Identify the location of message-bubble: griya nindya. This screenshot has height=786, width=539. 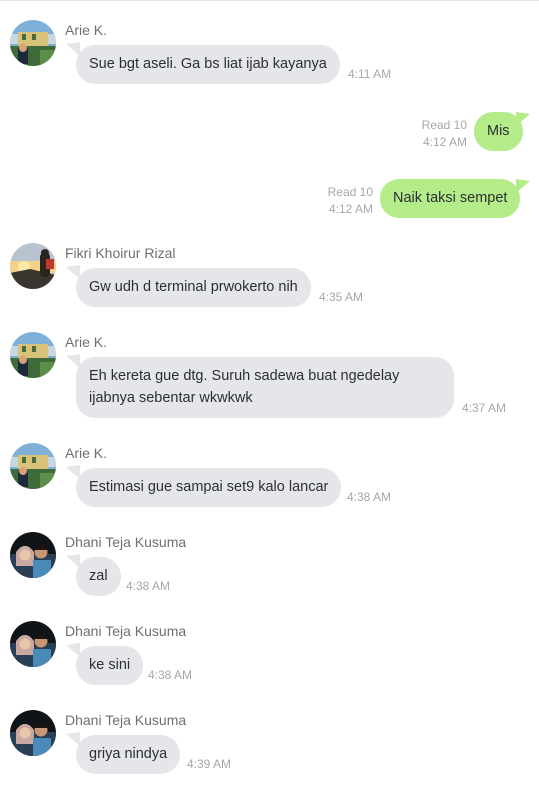
(128, 754).